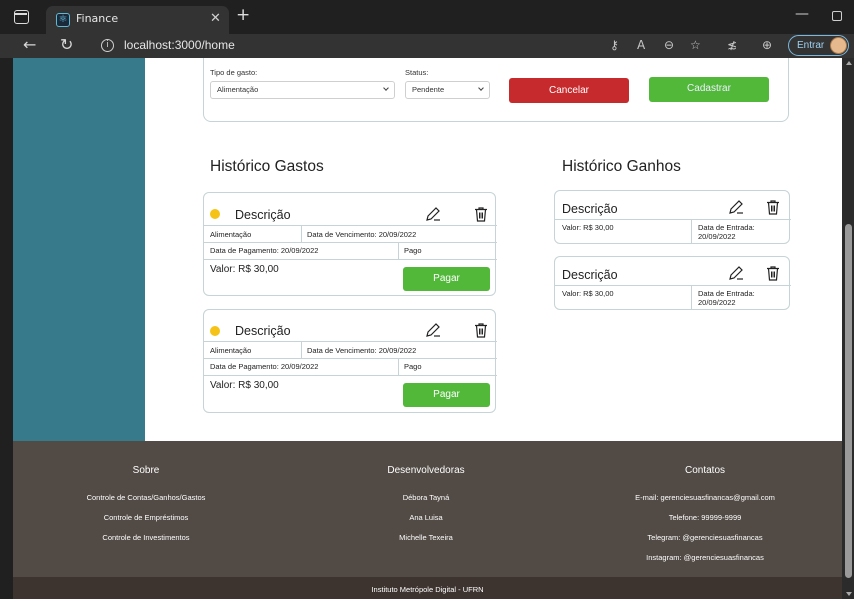  I want to click on scroll-thumb, so click(848, 401).